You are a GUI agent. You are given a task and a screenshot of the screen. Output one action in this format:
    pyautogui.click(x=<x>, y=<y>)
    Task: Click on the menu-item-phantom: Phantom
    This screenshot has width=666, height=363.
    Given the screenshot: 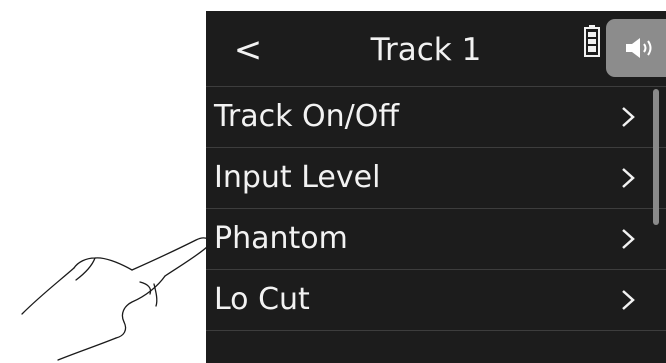 What is the action you would take?
    pyautogui.click(x=436, y=238)
    